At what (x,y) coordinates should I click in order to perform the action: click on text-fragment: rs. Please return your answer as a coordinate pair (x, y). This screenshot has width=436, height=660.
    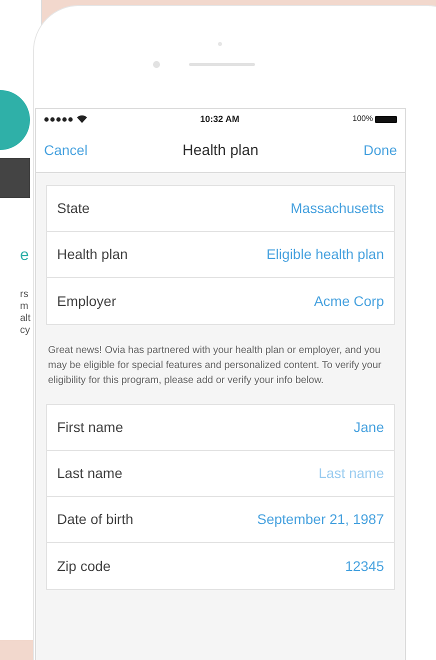
    Looking at the image, I should click on (25, 295).